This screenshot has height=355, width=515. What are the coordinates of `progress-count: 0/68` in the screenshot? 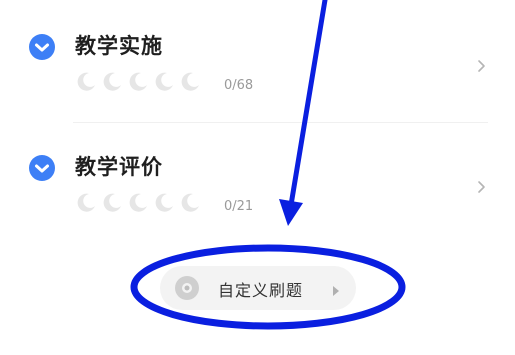 It's located at (239, 85).